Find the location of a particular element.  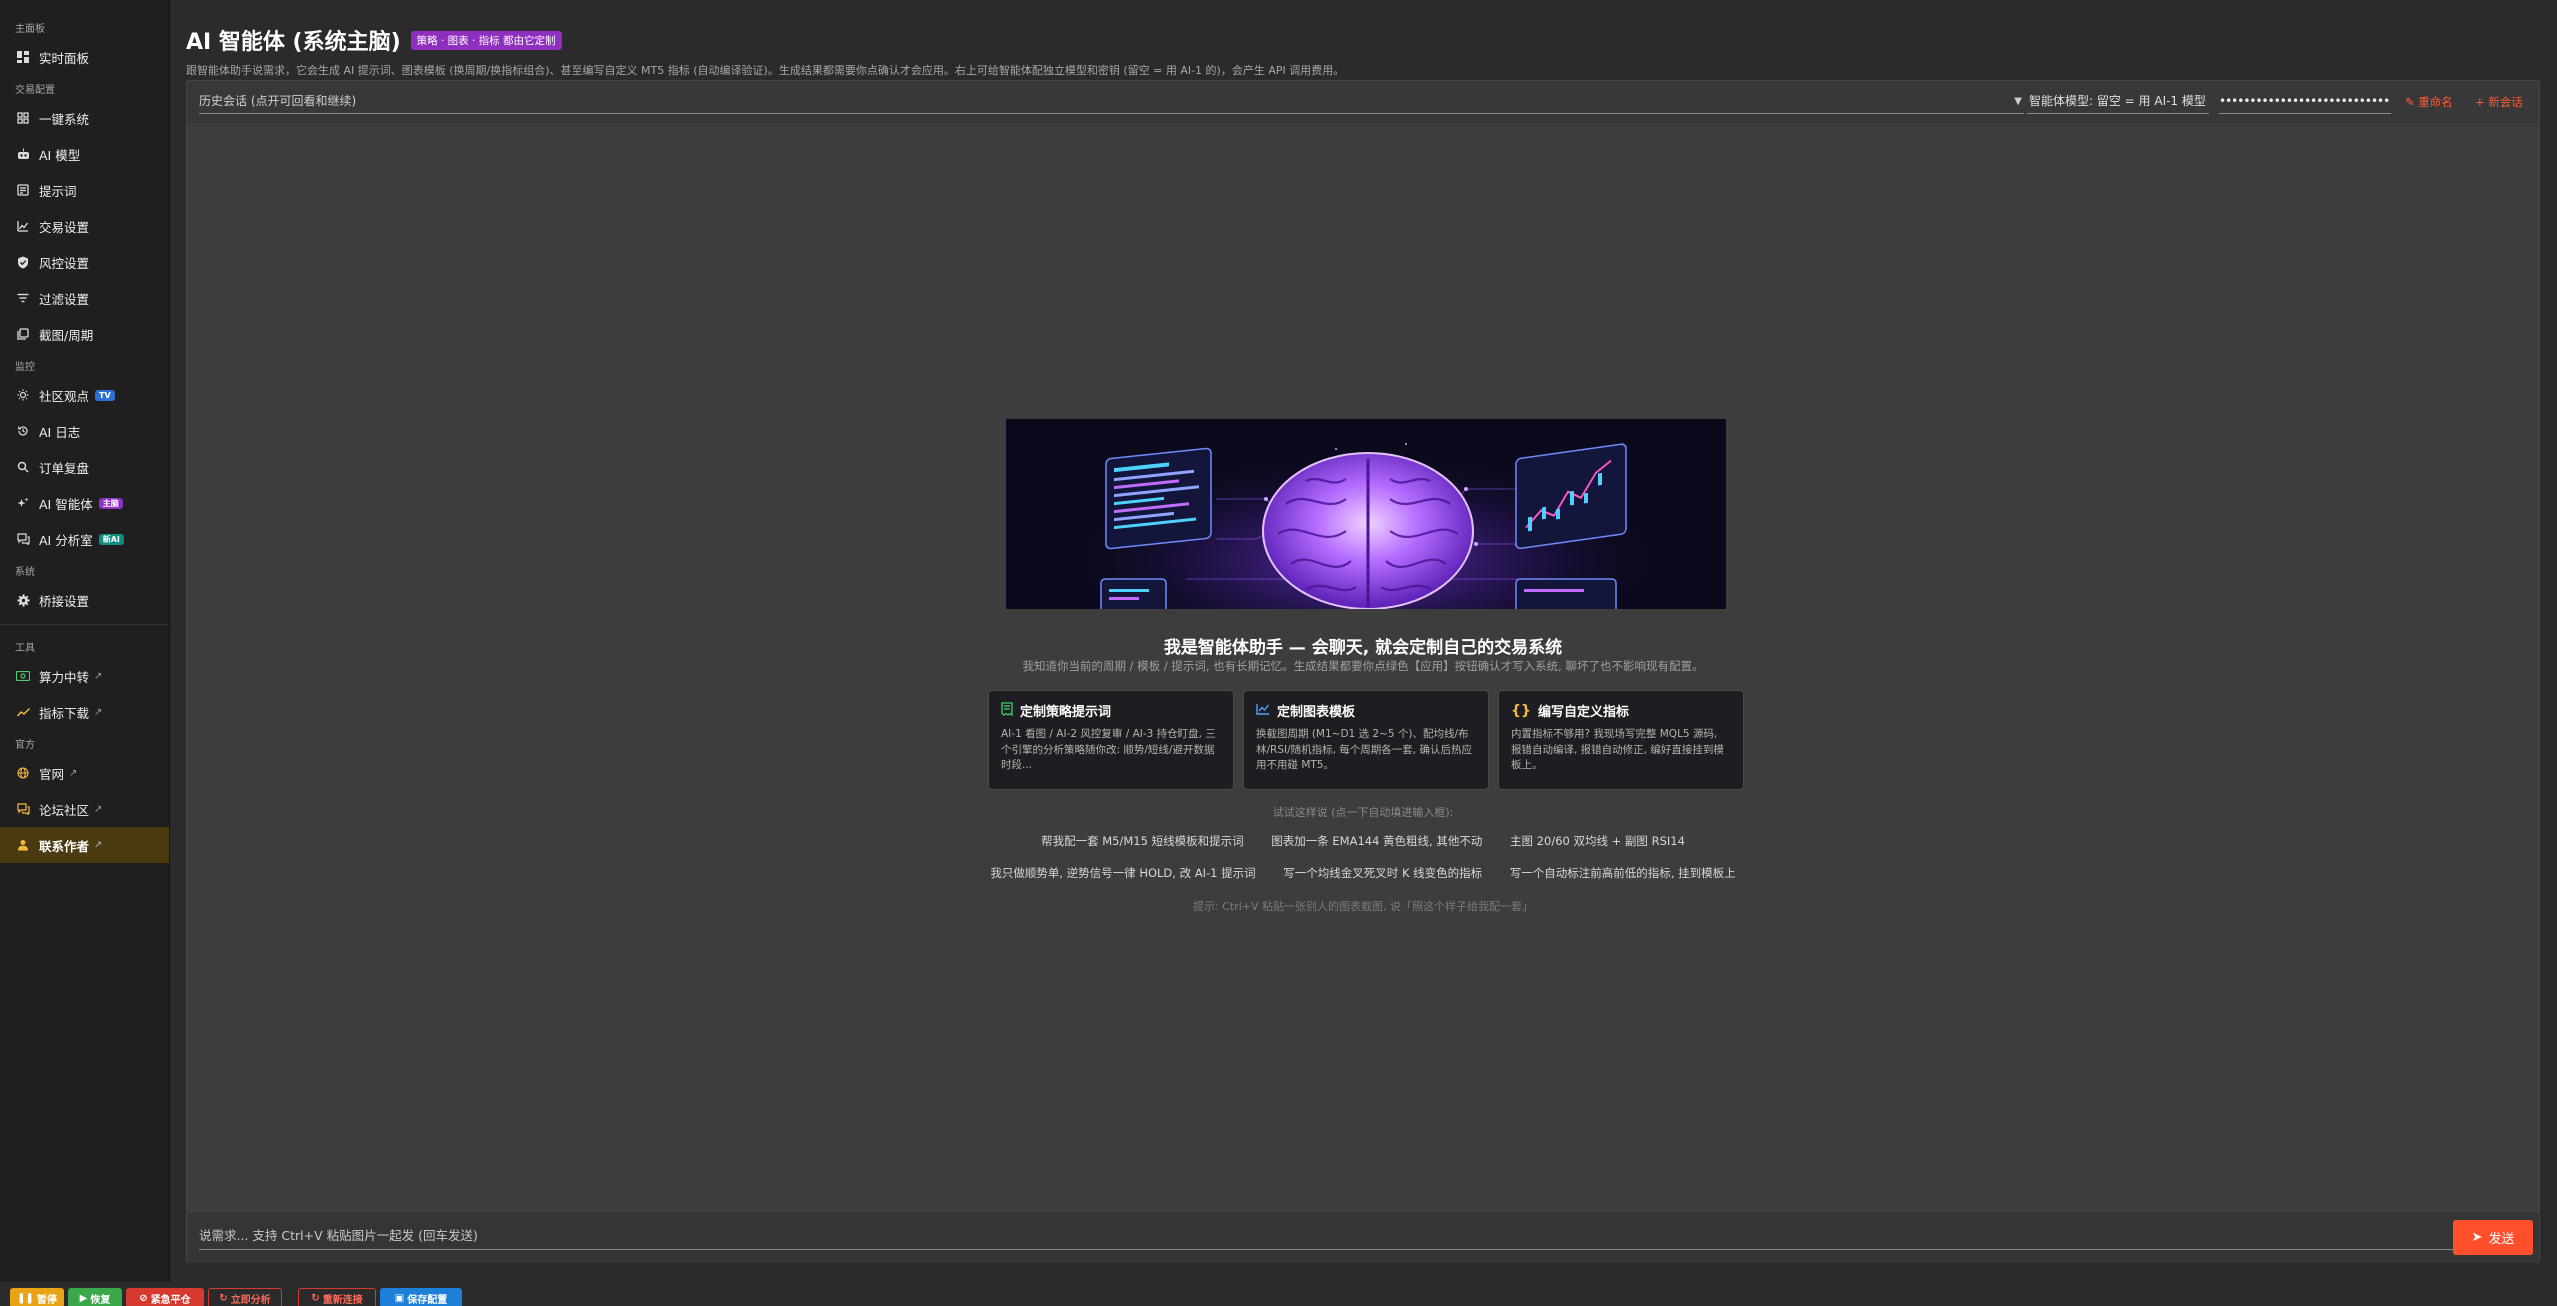

stop-icon: ⊘ is located at coordinates (143, 1298).